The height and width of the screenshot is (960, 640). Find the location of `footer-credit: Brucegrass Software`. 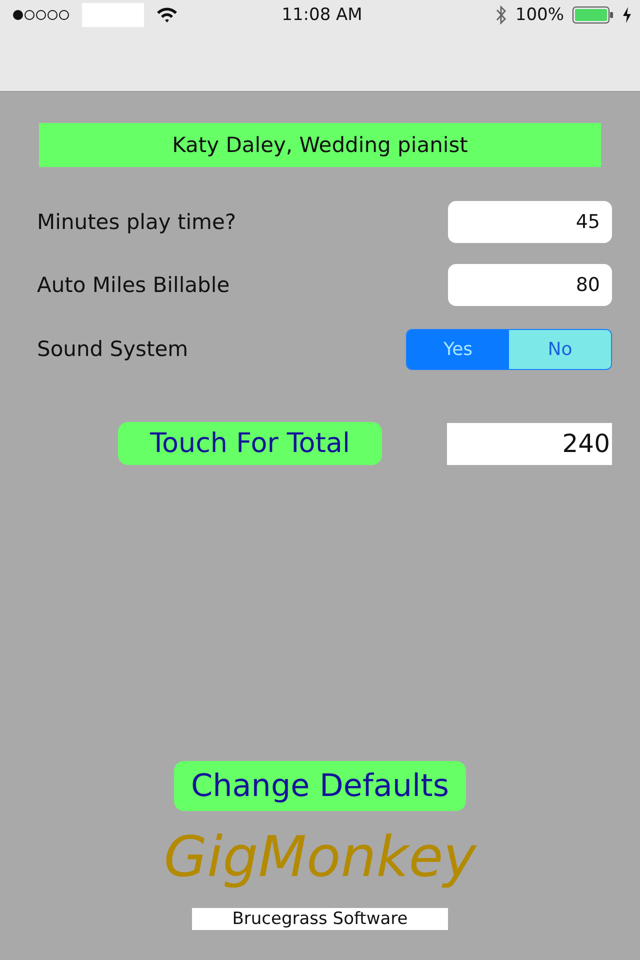

footer-credit: Brucegrass Software is located at coordinates (320, 919).